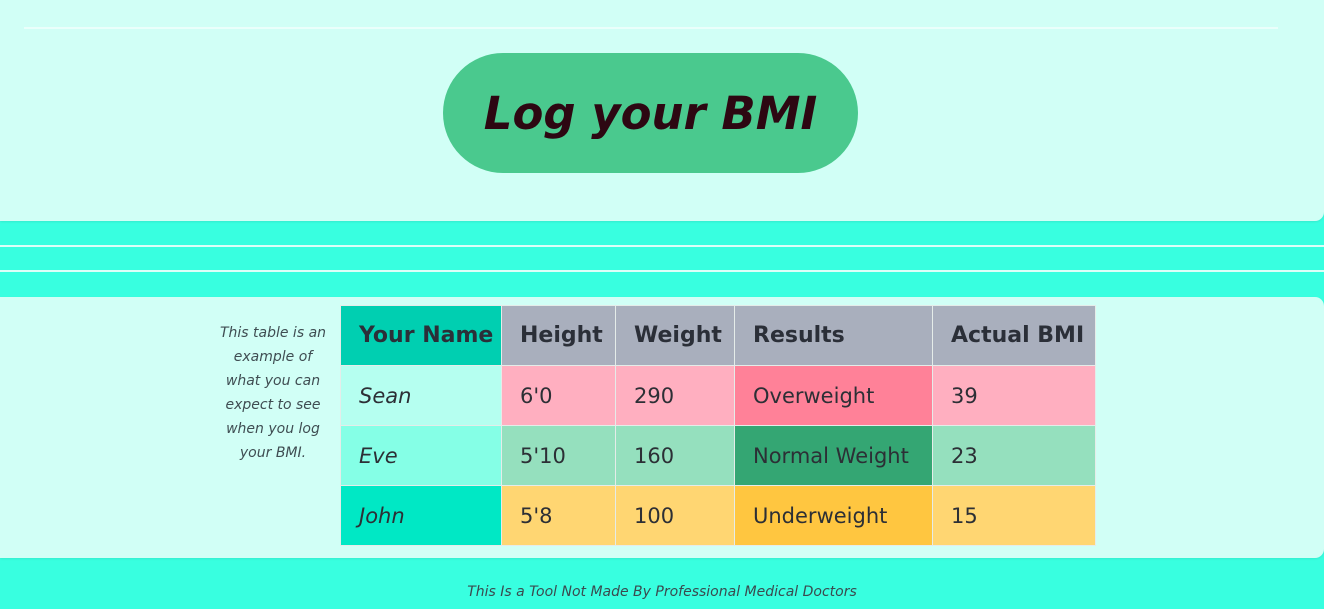 This screenshot has height=609, width=1324. Describe the element at coordinates (1014, 395) in the screenshot. I see `cell-bmi: 39` at that location.